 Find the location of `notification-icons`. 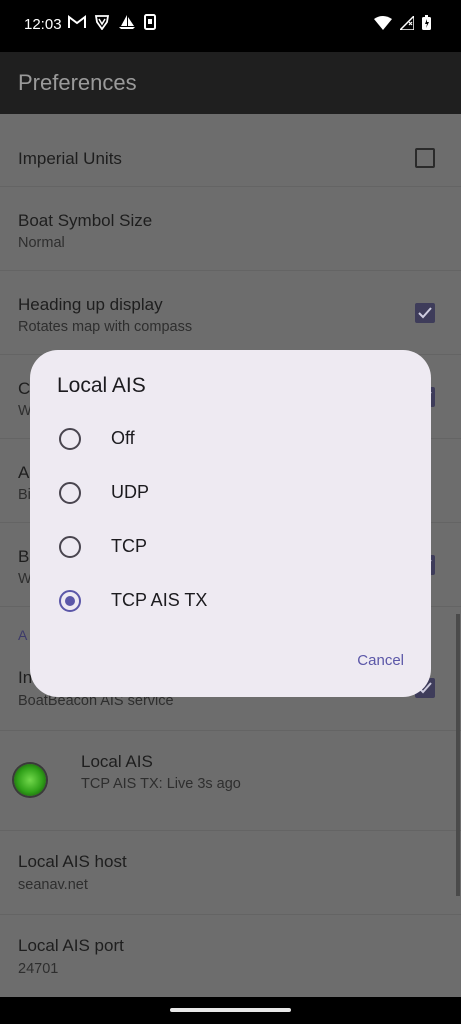

notification-icons is located at coordinates (112, 24).